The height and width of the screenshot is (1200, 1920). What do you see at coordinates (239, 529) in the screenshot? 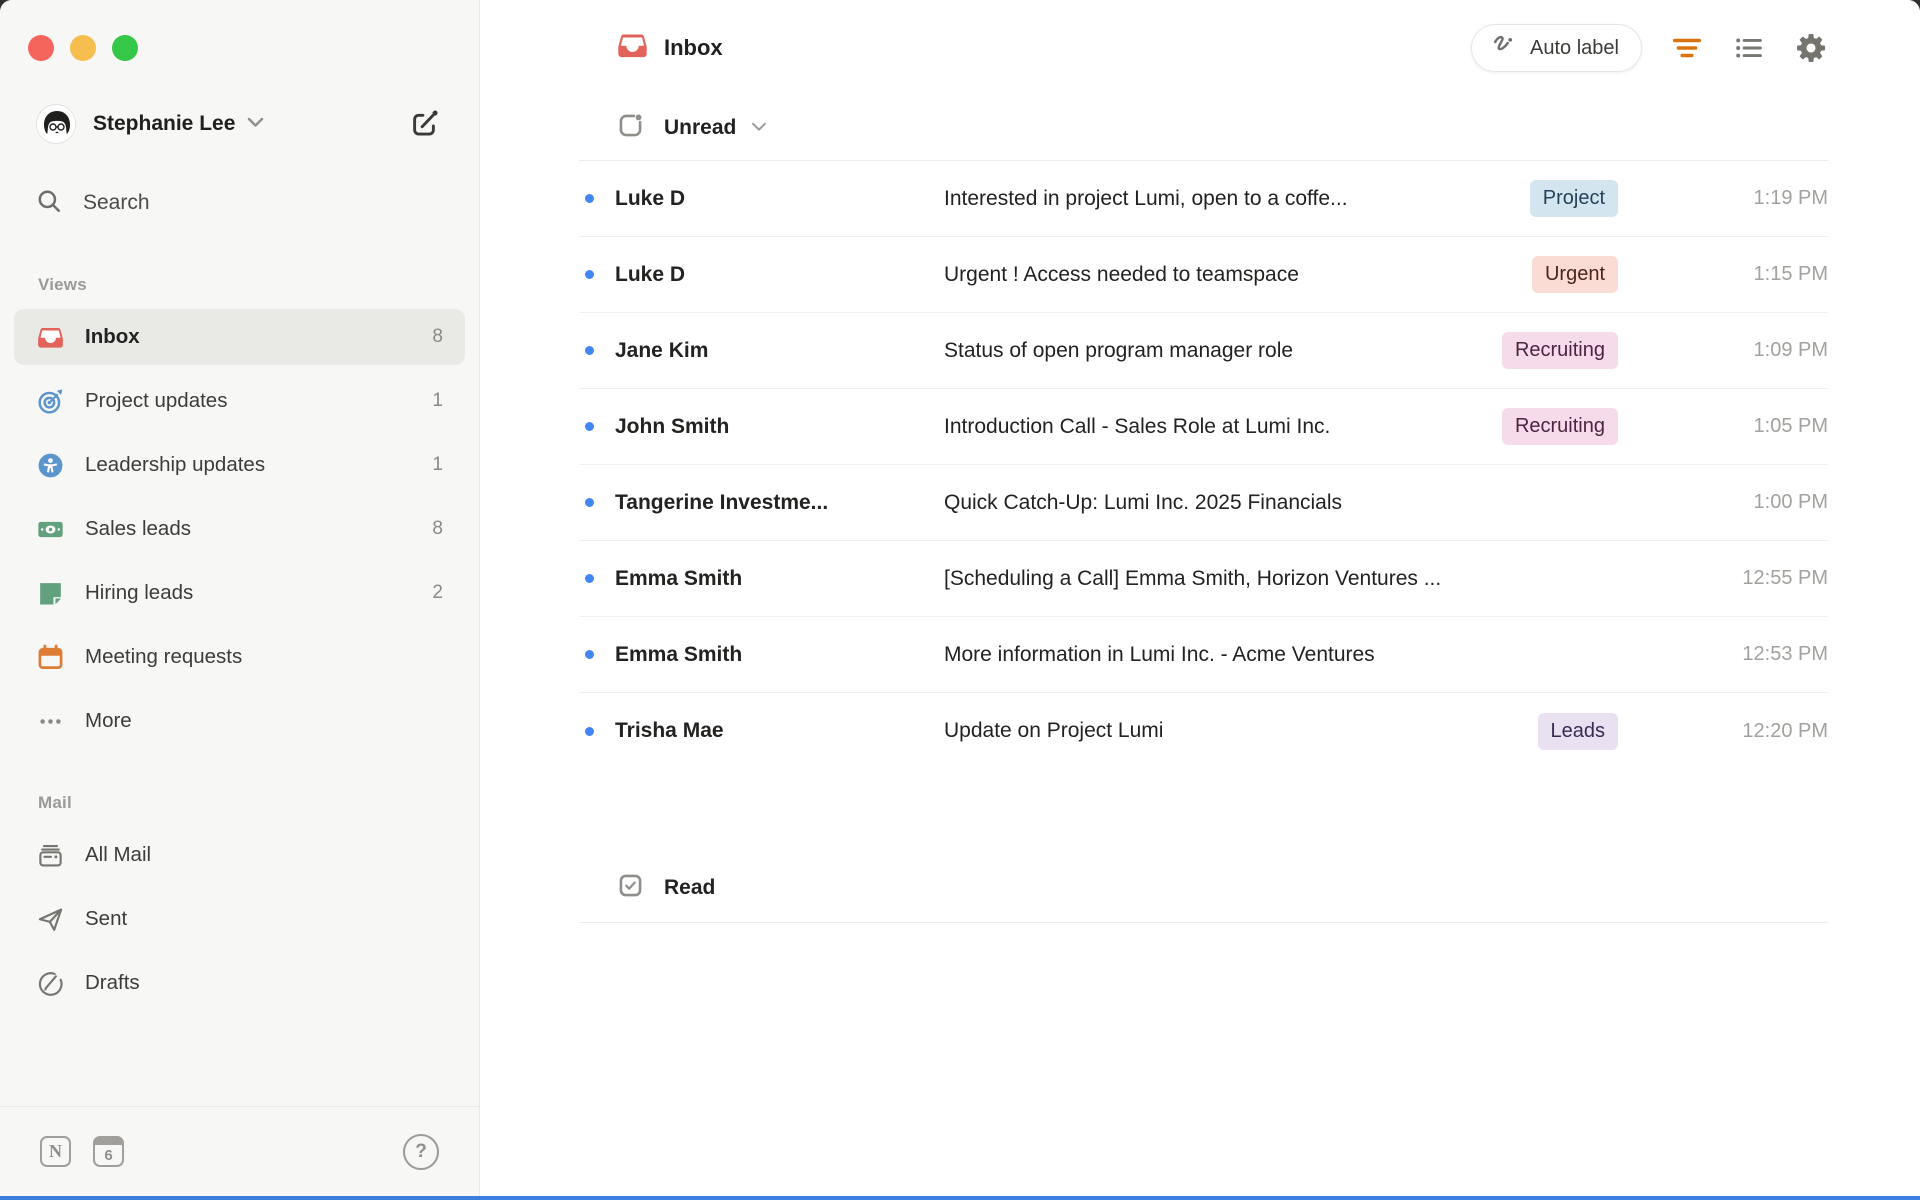
I see `sidebar-item-sales-leads: Sales leads 8` at bounding box center [239, 529].